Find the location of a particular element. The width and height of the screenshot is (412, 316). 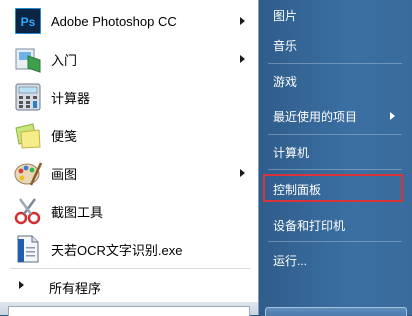

svg-text: Ps is located at coordinates (28, 22).